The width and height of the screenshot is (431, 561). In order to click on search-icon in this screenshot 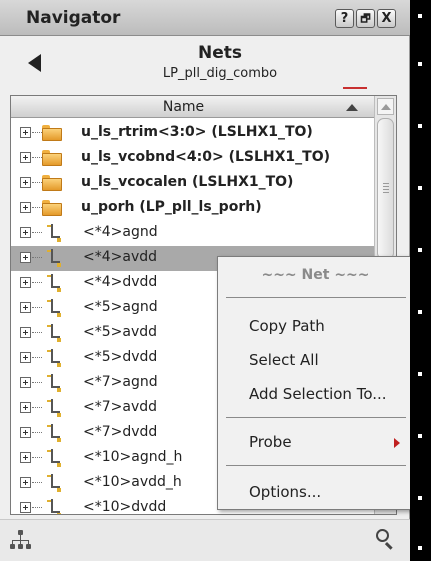, I will do `click(387, 540)`.